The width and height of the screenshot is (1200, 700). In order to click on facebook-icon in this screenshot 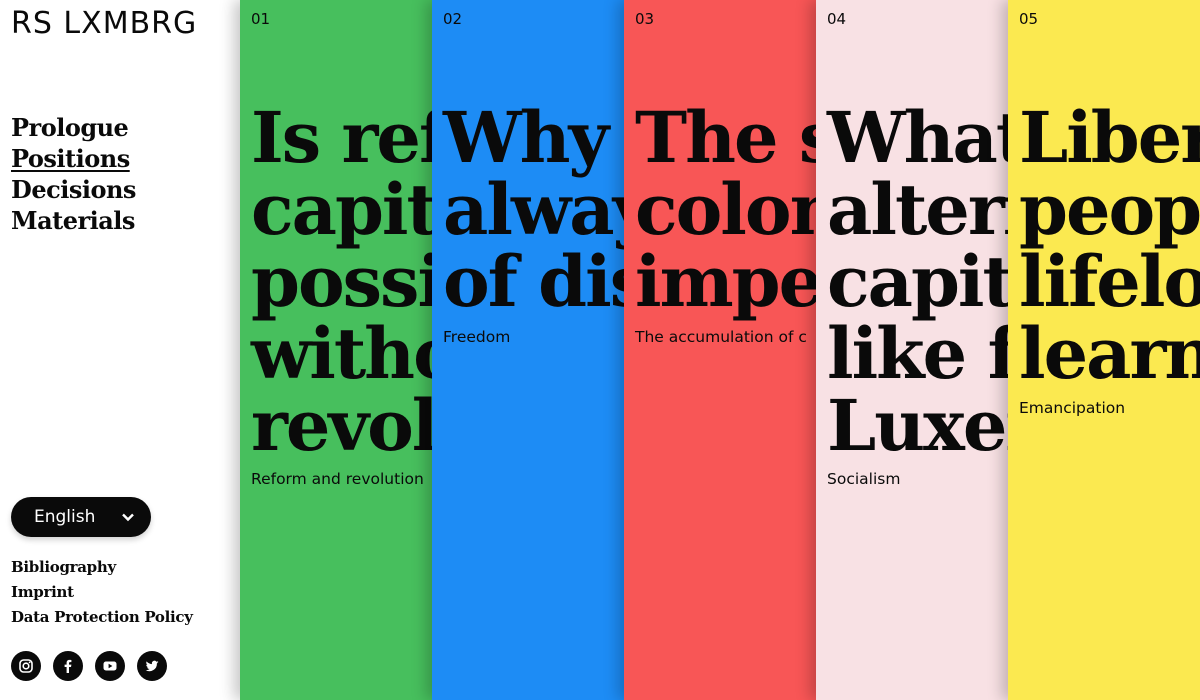, I will do `click(68, 666)`.